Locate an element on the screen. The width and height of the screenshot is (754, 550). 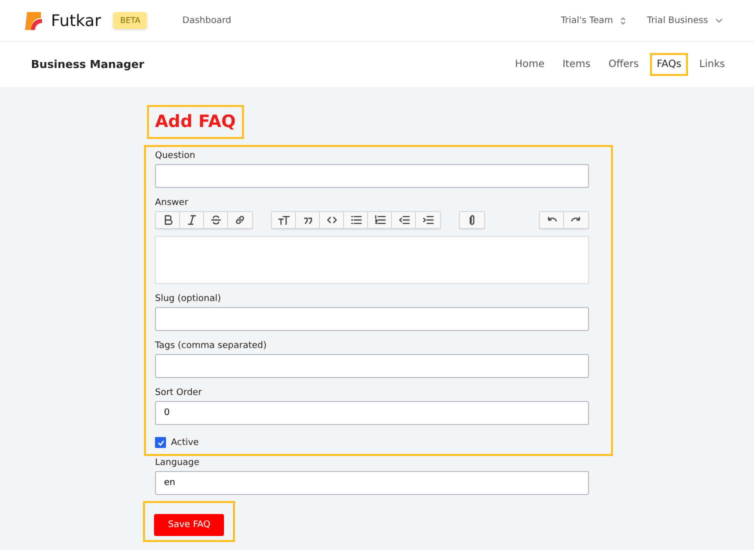
field-label: Answer is located at coordinates (172, 203).